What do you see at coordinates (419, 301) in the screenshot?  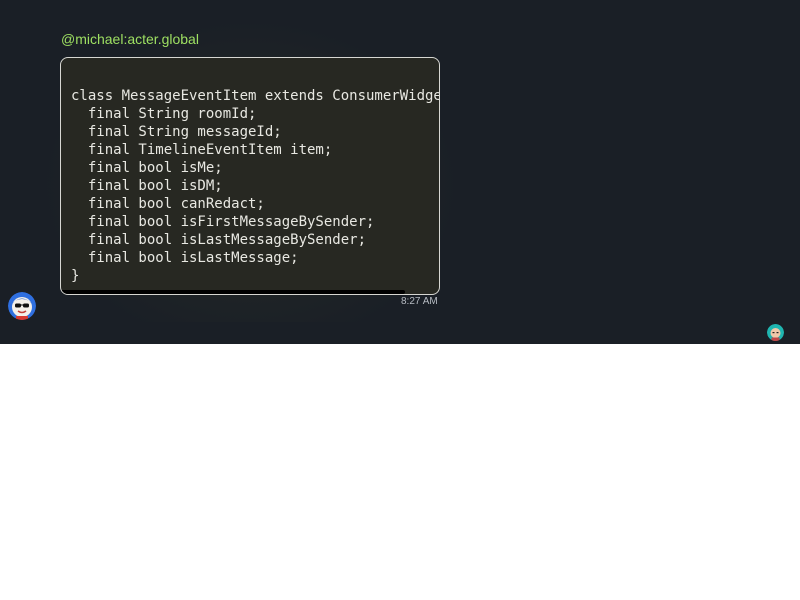 I see `message-timestamp: 8:27 AM` at bounding box center [419, 301].